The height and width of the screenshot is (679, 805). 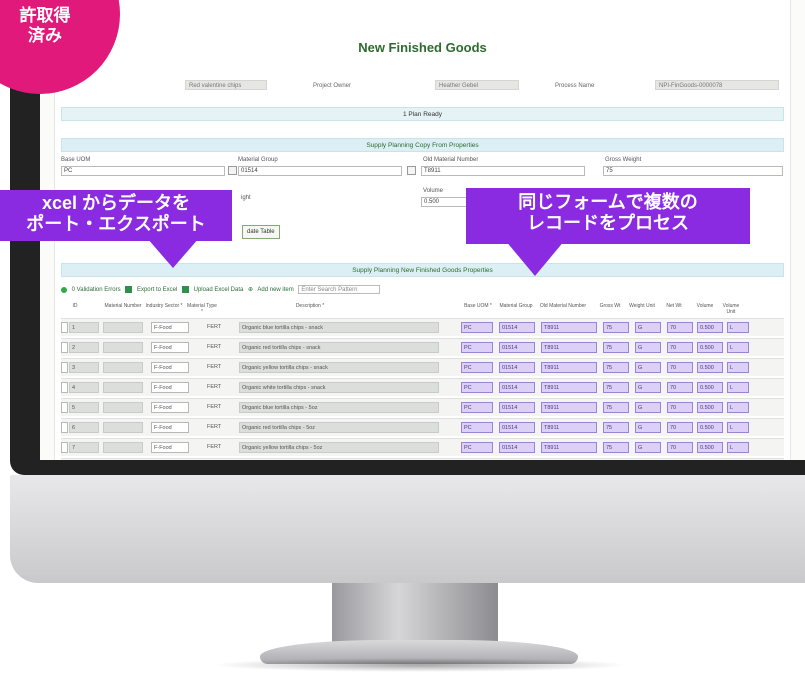 I want to click on column-header: Industry Sector *, so click(x=164, y=306).